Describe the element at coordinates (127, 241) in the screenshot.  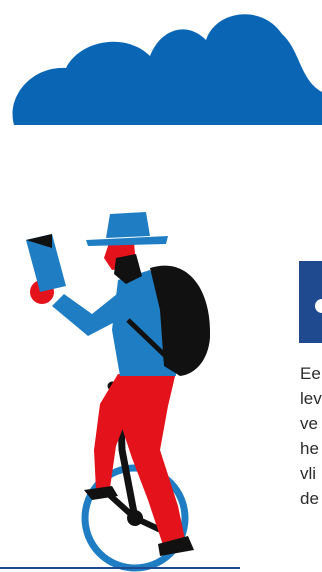
I see `hat-brim` at that location.